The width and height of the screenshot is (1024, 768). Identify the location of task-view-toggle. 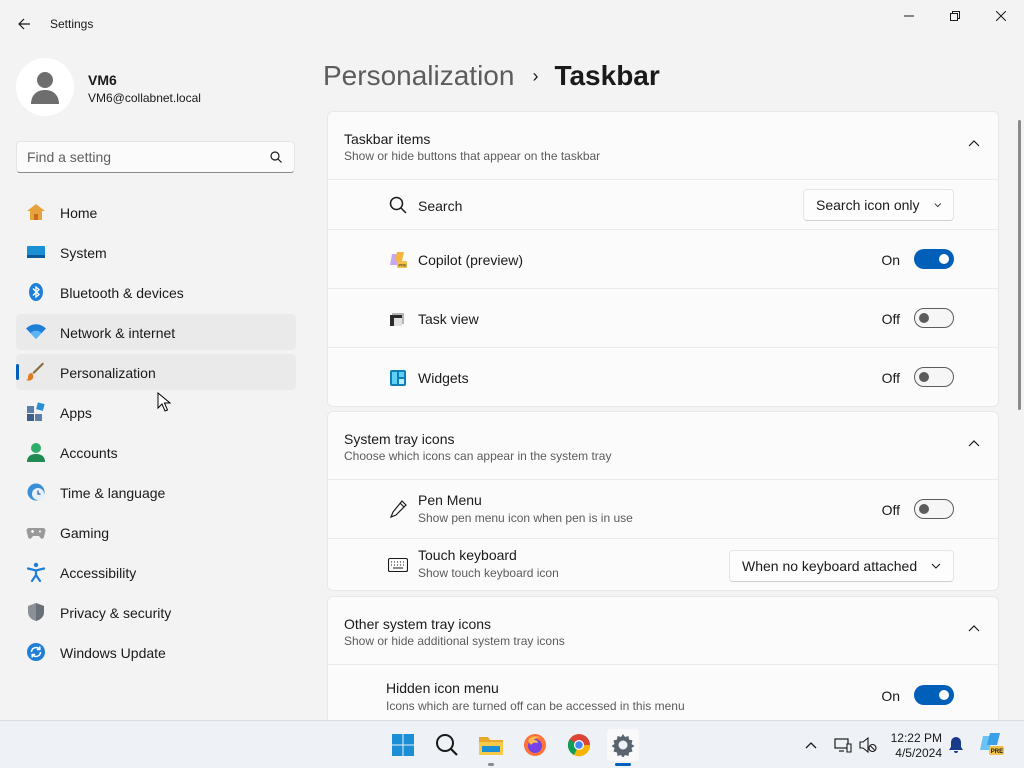
(934, 318).